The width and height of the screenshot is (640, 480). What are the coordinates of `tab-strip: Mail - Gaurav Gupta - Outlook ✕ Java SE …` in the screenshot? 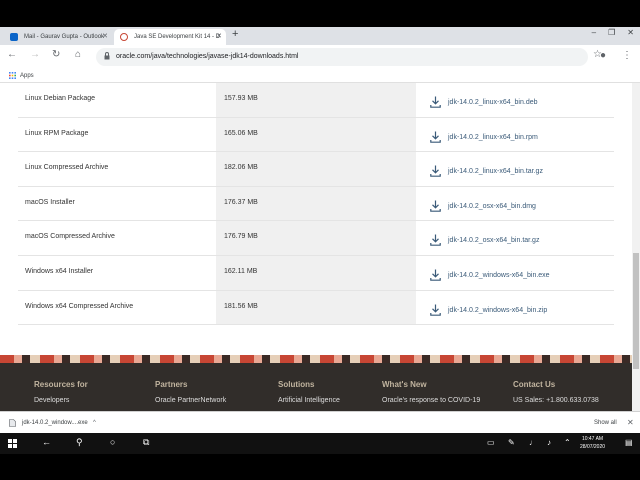 It's located at (320, 36).